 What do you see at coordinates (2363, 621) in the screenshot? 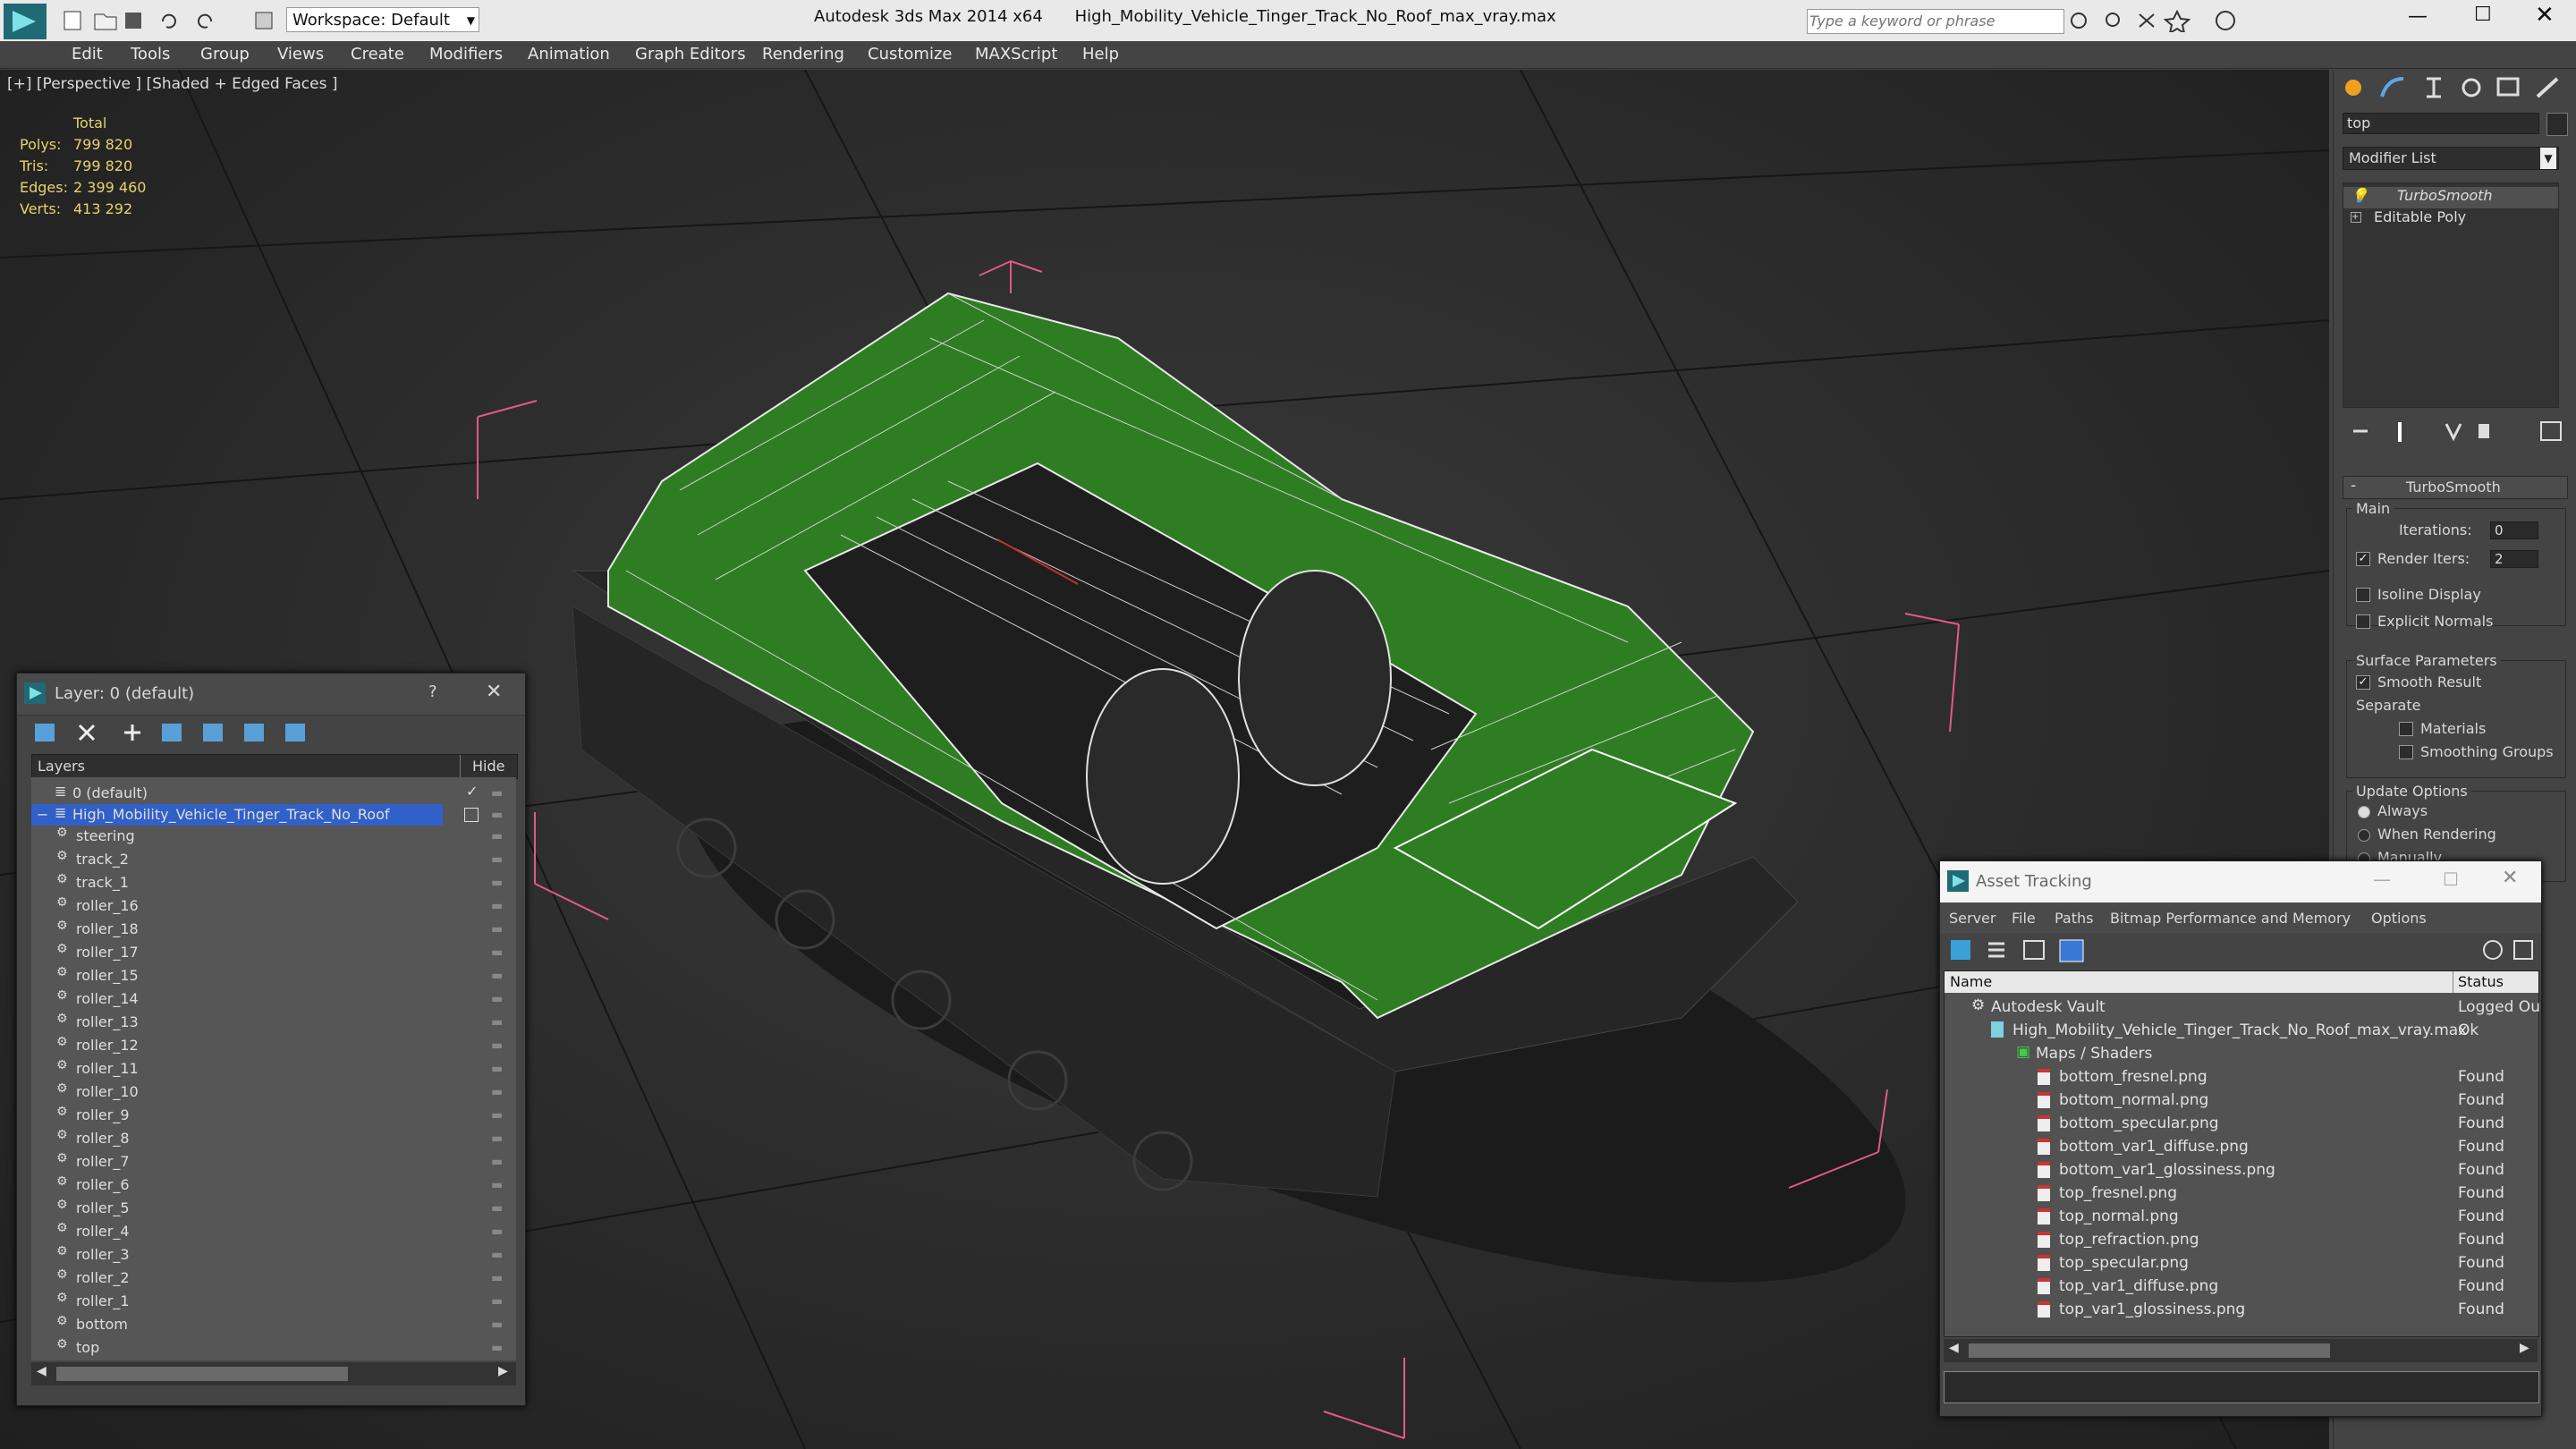
I see `explicit-normals-checkbox` at bounding box center [2363, 621].